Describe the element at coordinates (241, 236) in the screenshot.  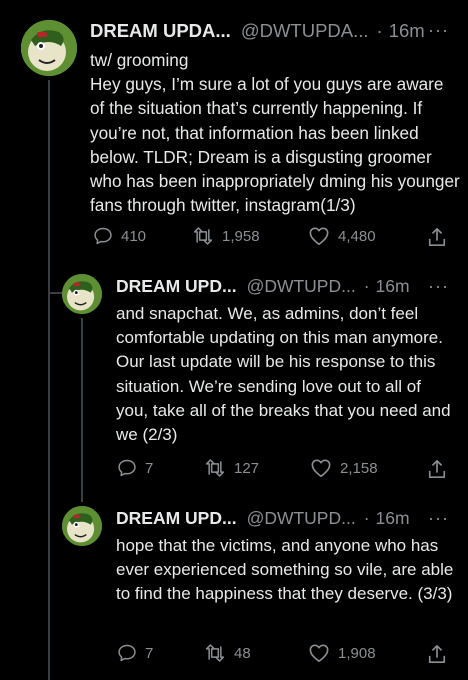
I see `retweet-count: 1,958` at that location.